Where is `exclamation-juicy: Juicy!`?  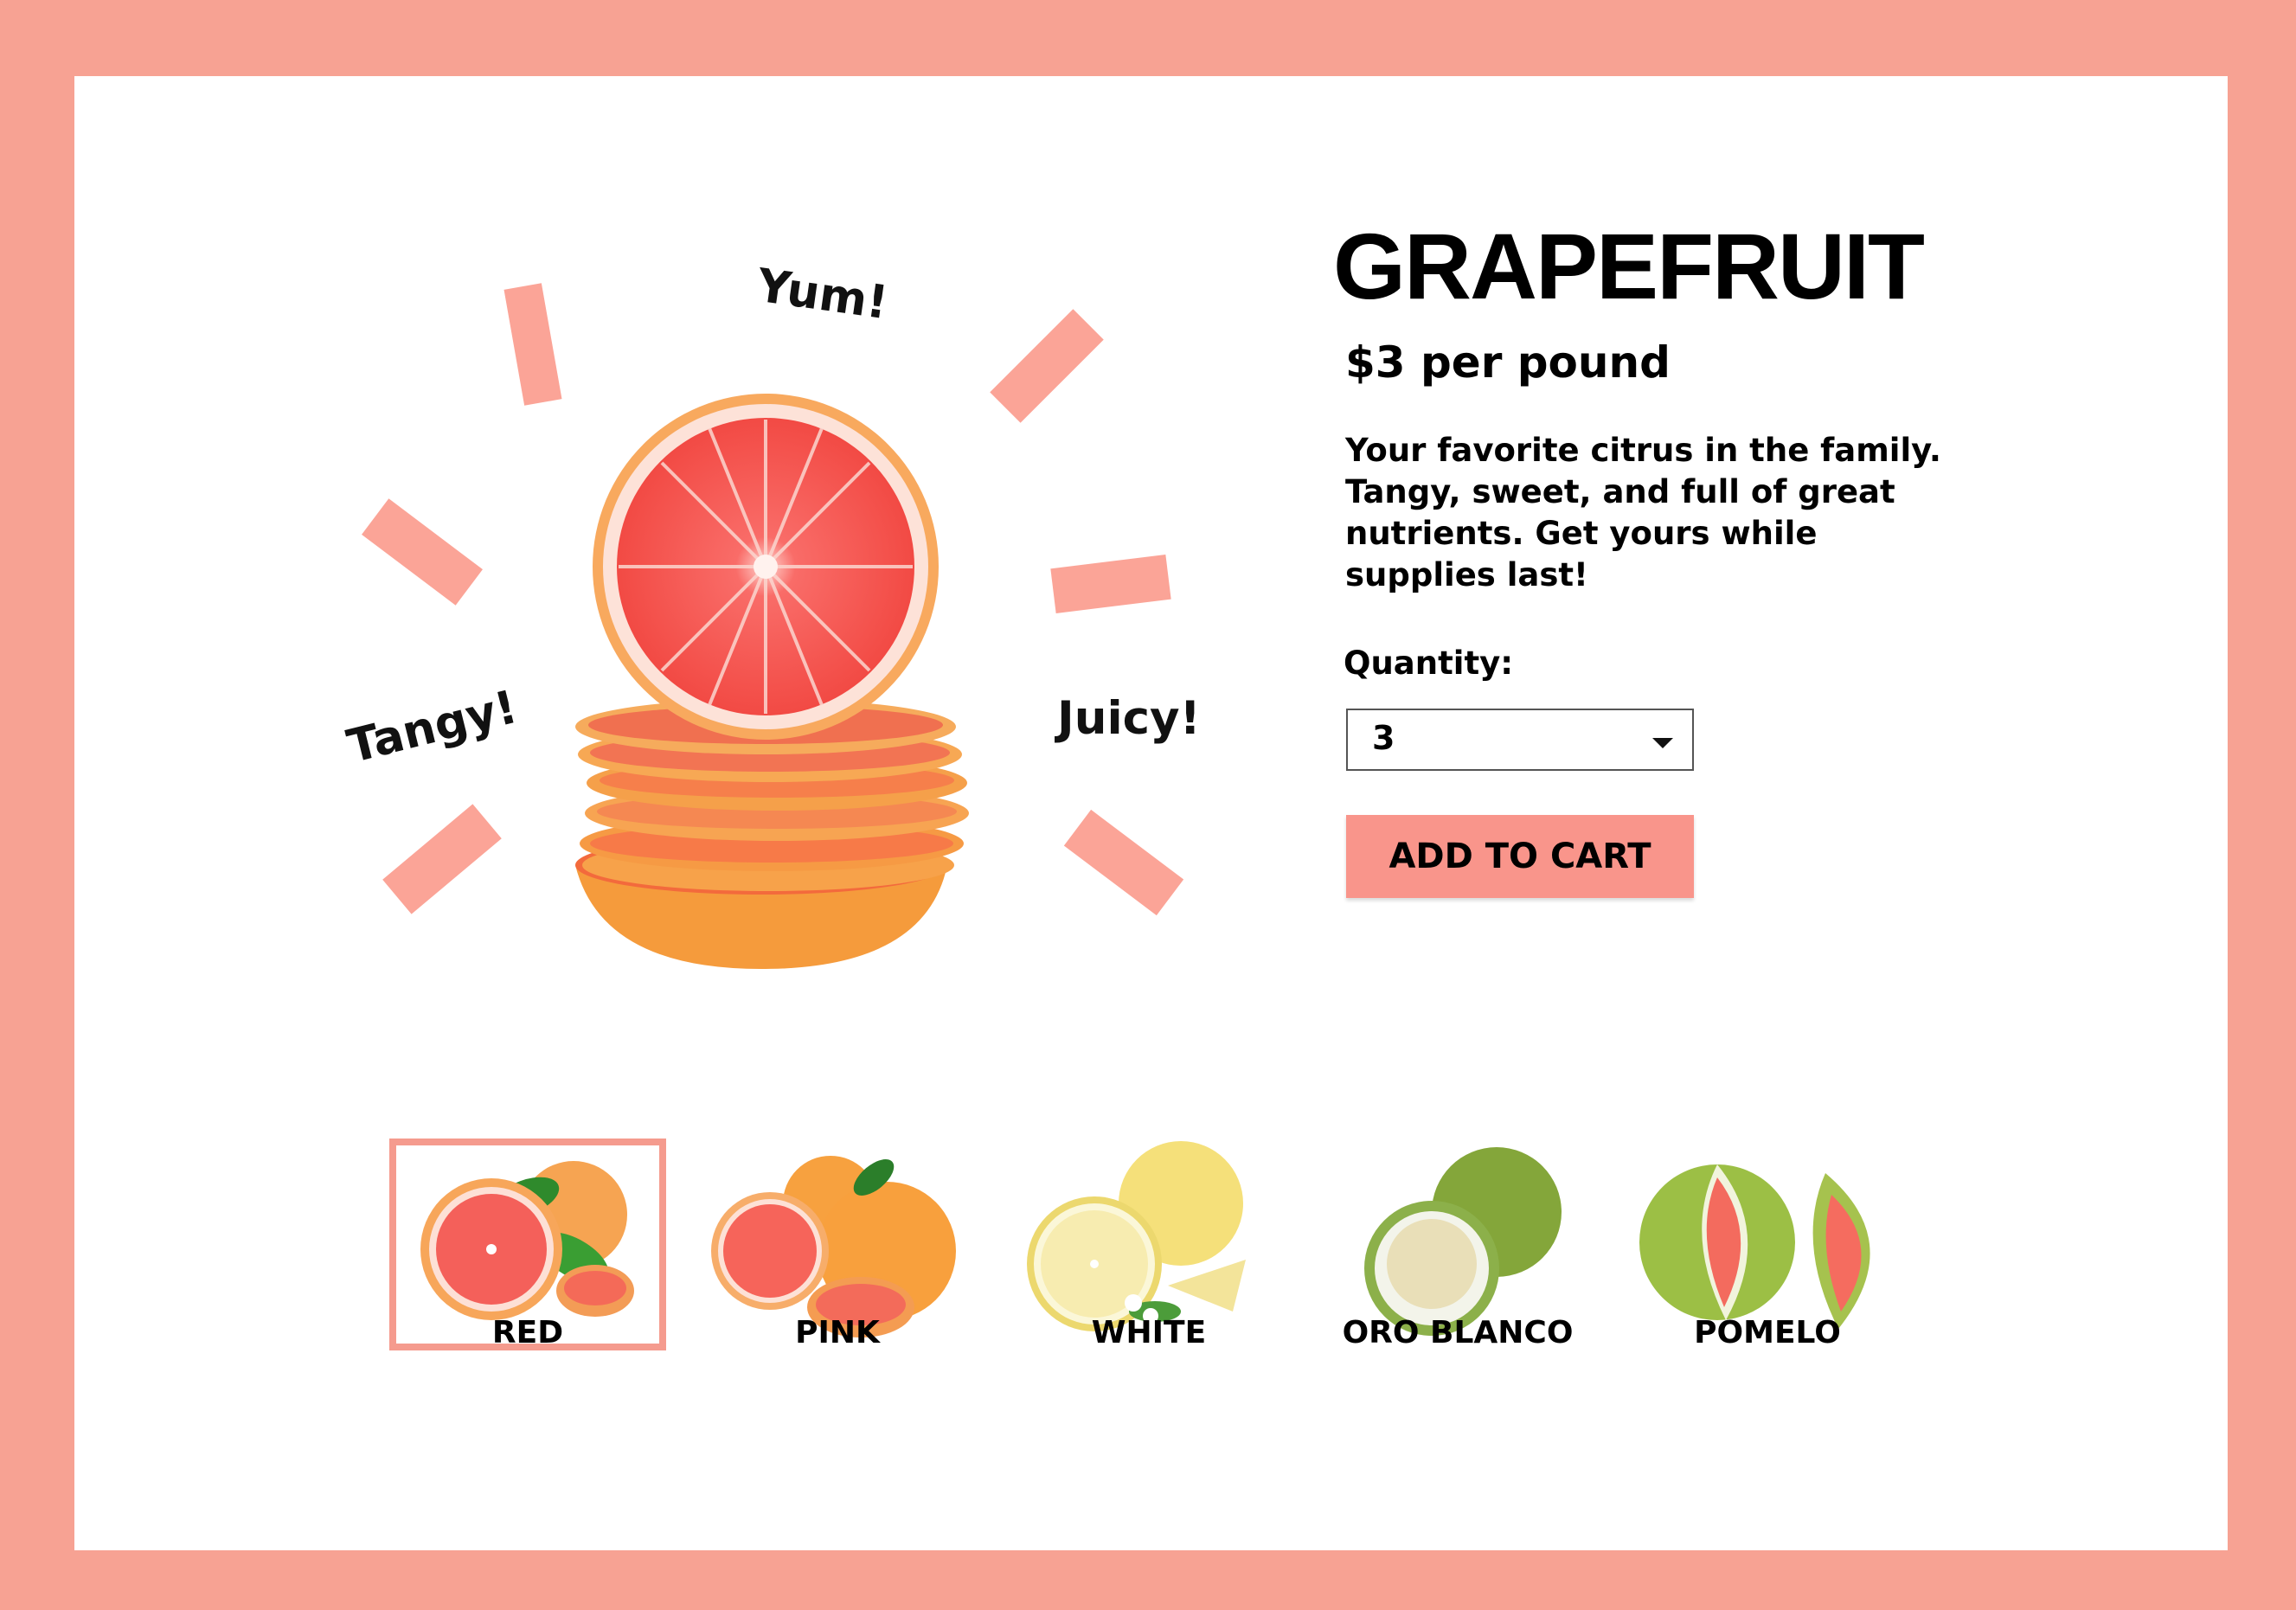 exclamation-juicy: Juicy! is located at coordinates (1129, 719).